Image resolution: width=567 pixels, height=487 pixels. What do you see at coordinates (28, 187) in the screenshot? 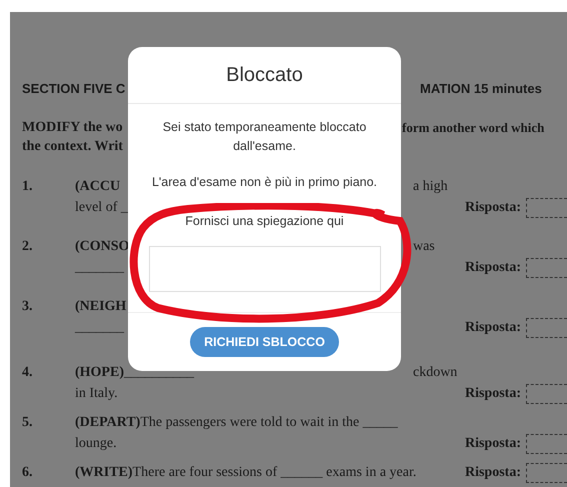
I see `question-number: 1.` at bounding box center [28, 187].